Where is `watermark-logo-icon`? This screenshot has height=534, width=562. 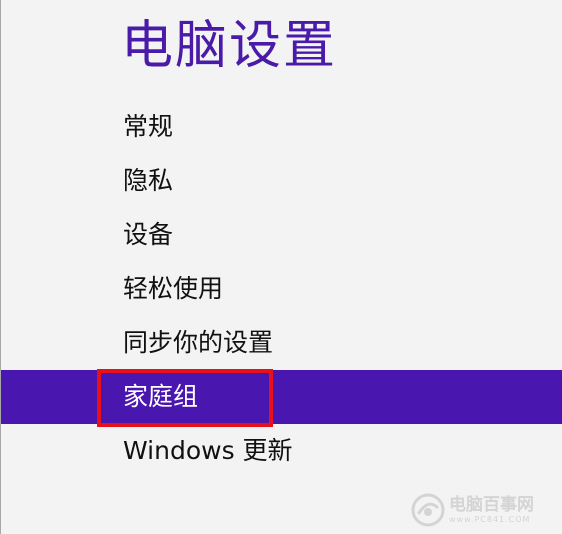 watermark-logo-icon is located at coordinates (428, 510).